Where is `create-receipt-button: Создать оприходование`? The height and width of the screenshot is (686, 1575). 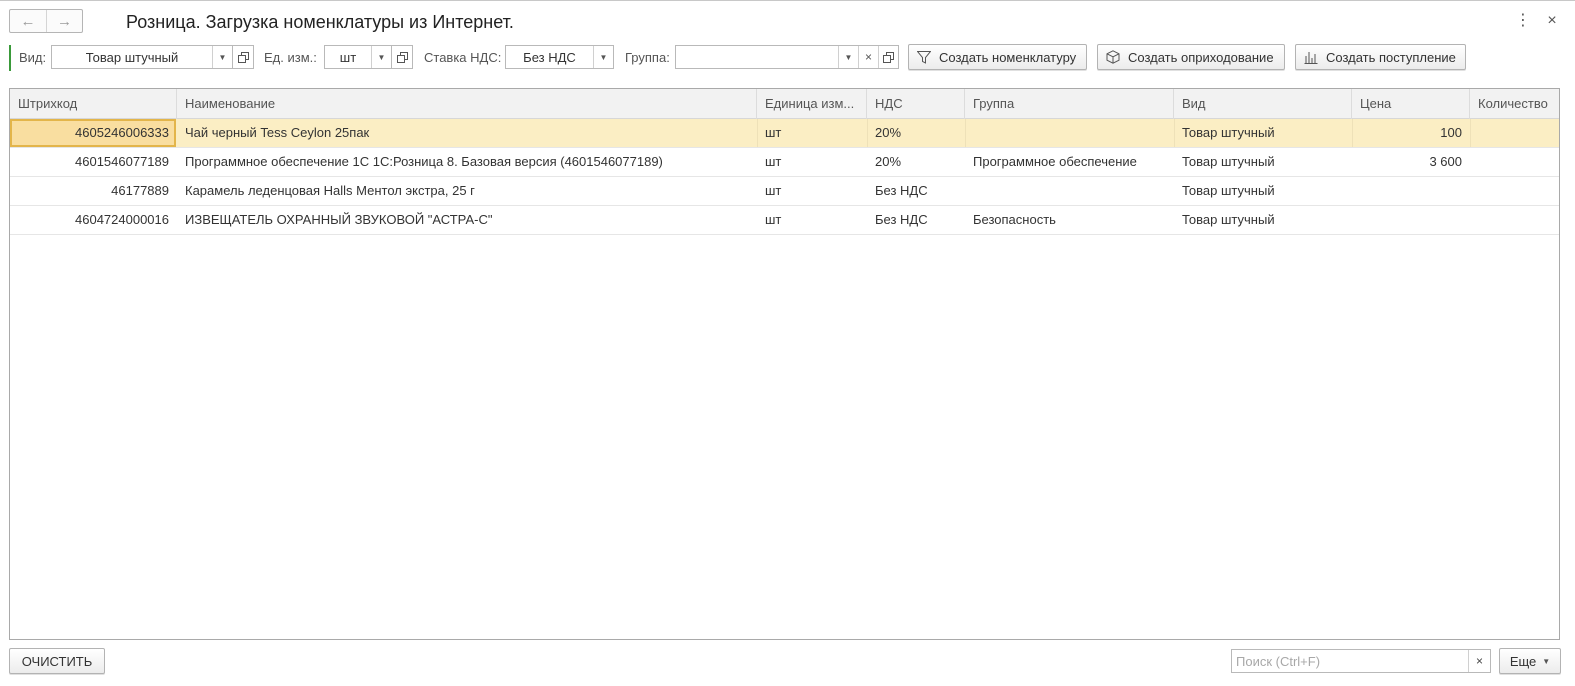
create-receipt-button: Создать оприходование is located at coordinates (1191, 57).